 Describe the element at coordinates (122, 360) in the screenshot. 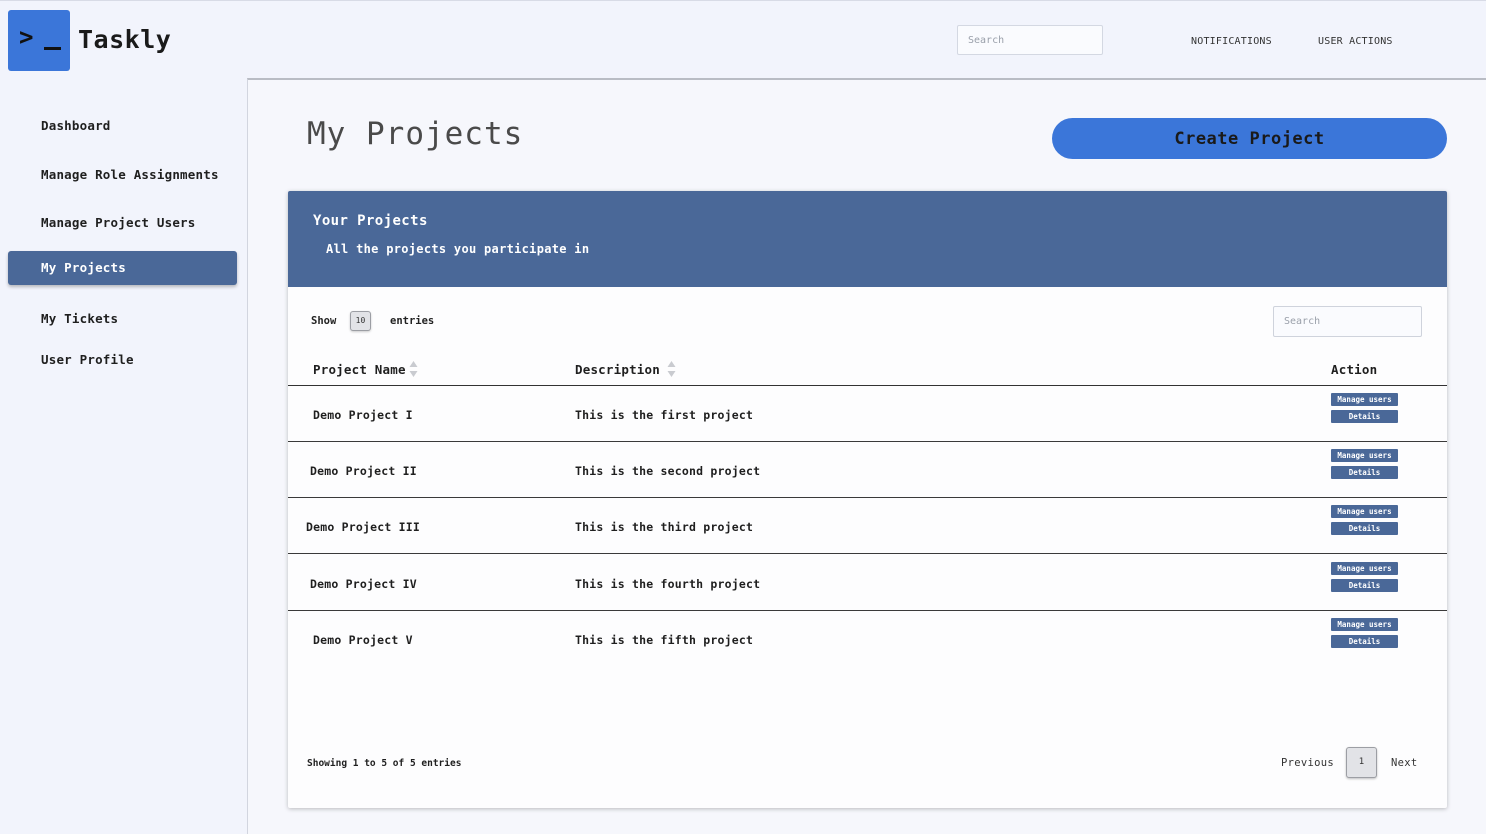

I see `sidebar-item-user-profile: User Profile` at that location.